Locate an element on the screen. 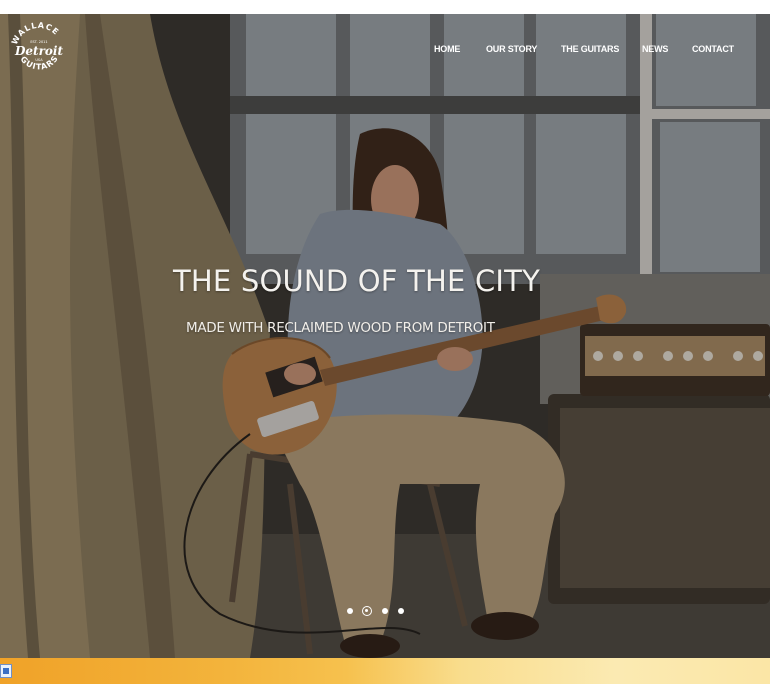  hero-subtitle: MADE WITH RECLAIMED WOOD FROM DETROIT is located at coordinates (340, 328).